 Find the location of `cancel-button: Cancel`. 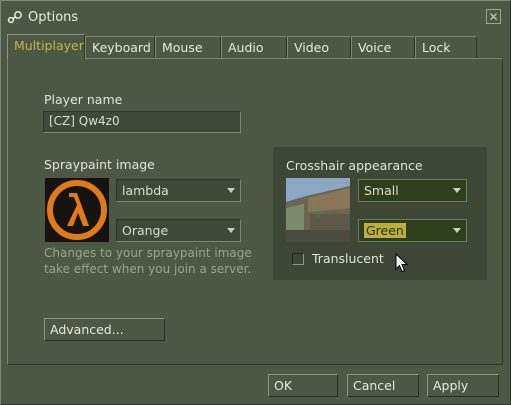

cancel-button: Cancel is located at coordinates (383, 385).